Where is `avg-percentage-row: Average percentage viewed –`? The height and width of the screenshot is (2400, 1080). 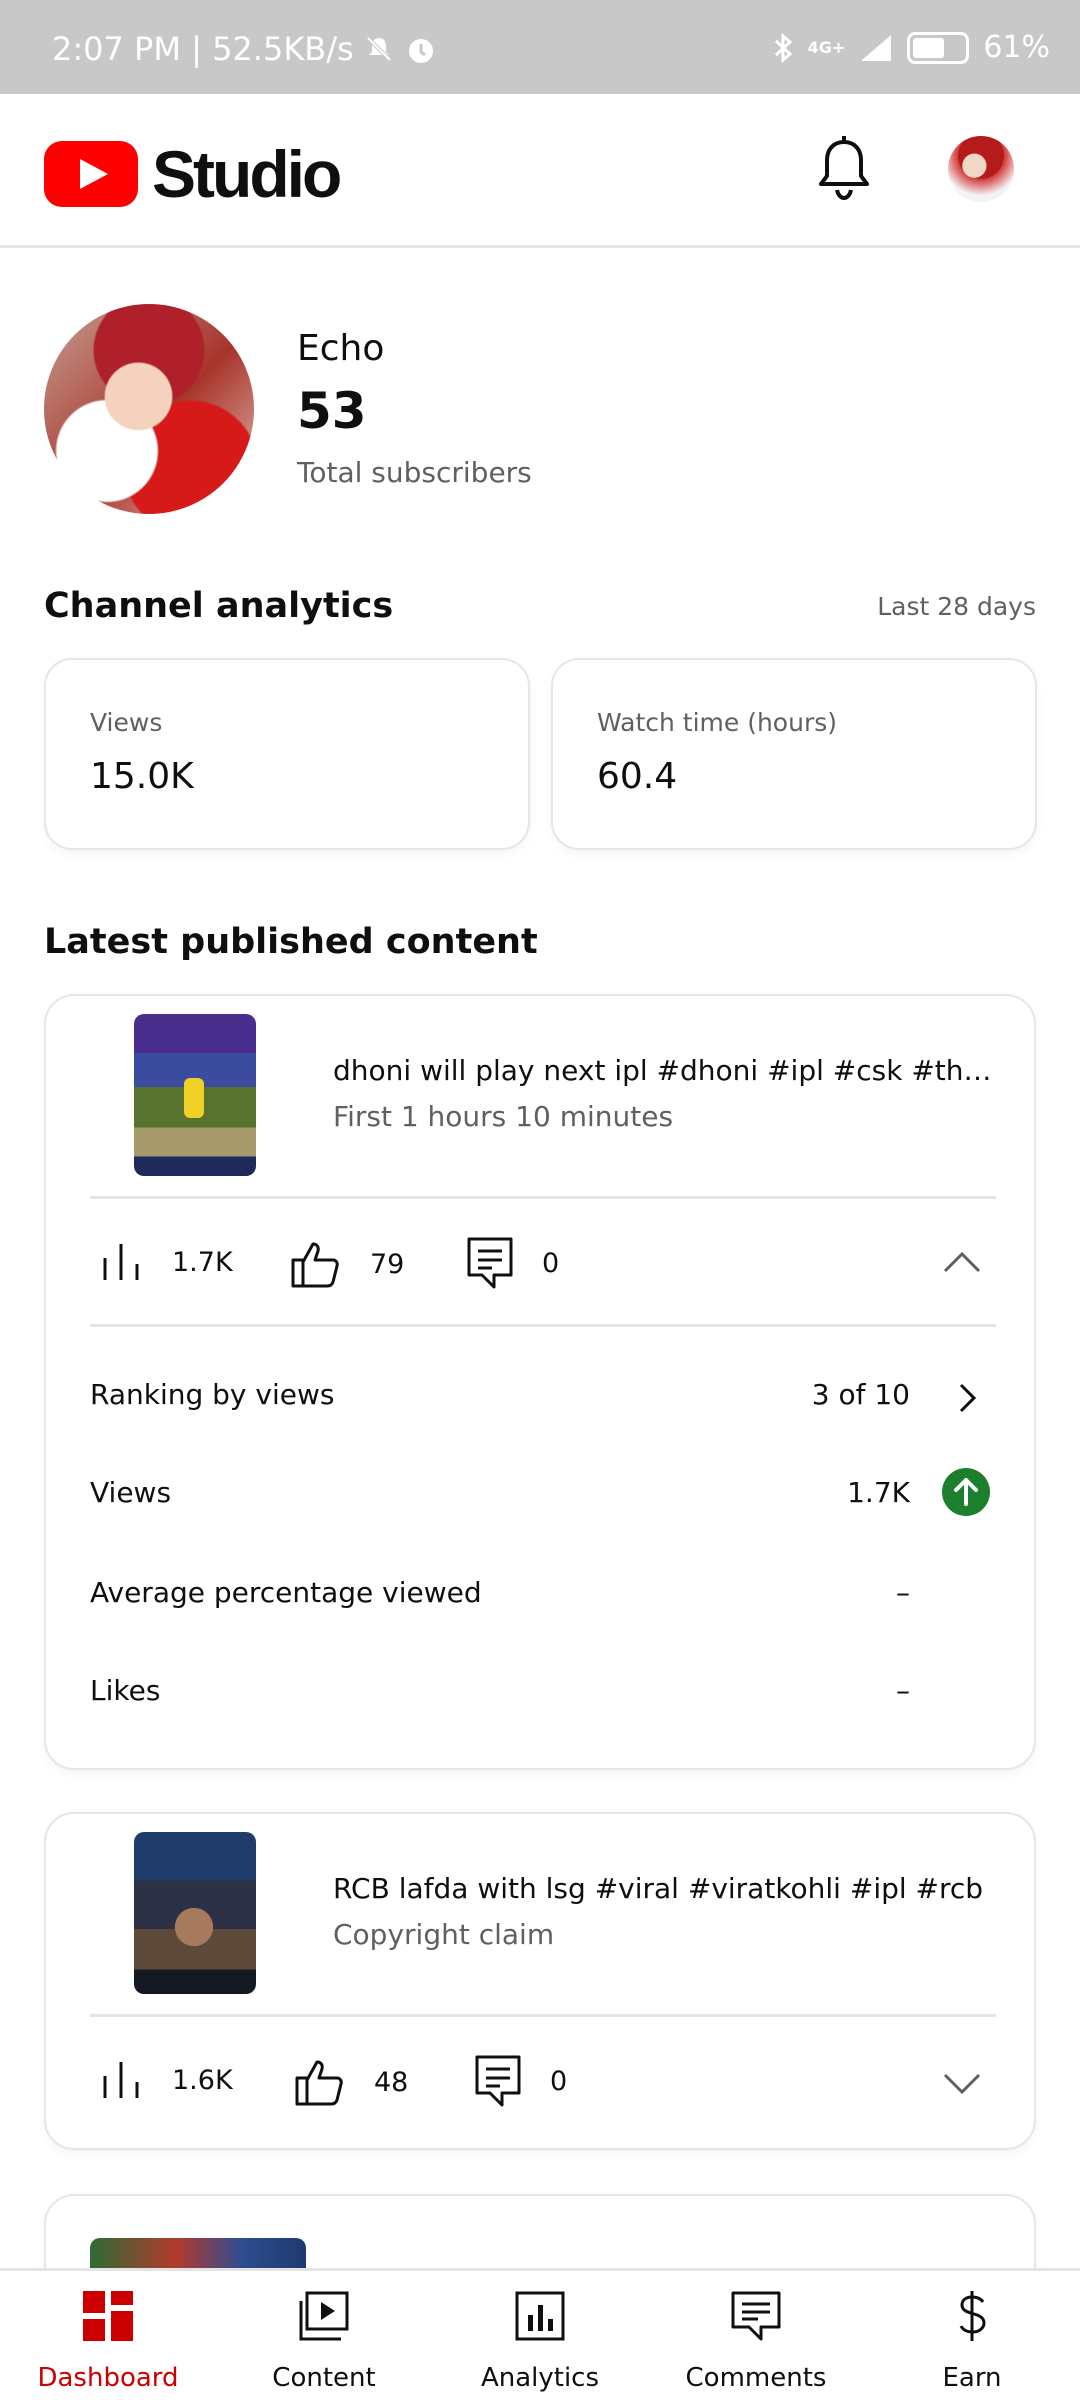 avg-percentage-row: Average percentage viewed – is located at coordinates (543, 1596).